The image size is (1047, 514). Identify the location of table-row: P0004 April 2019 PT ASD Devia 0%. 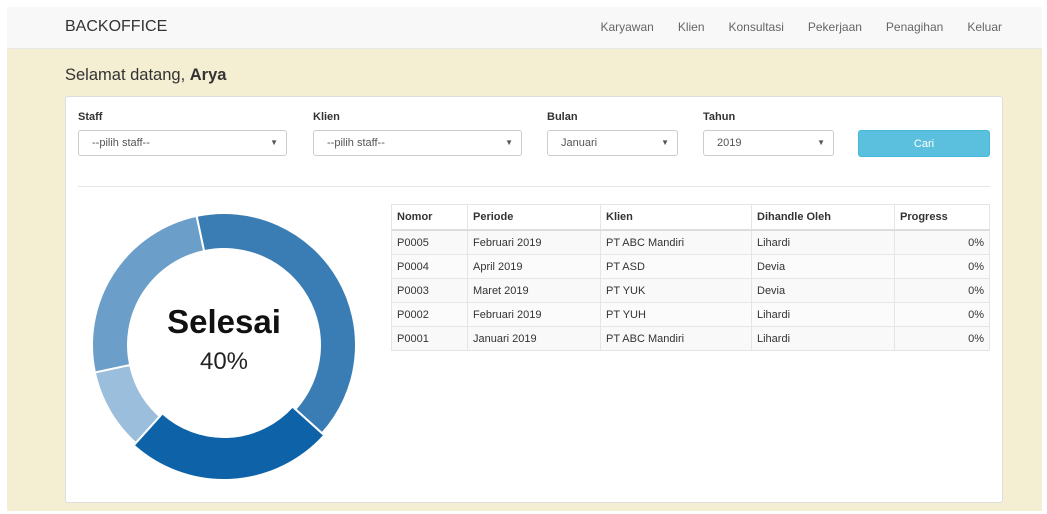
(690, 266).